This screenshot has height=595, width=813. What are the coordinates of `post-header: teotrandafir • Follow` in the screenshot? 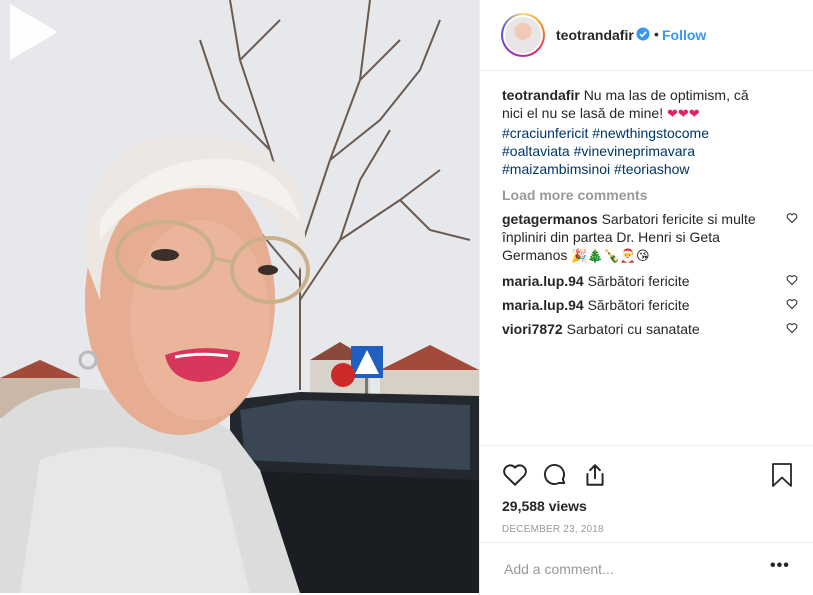 It's located at (646, 35).